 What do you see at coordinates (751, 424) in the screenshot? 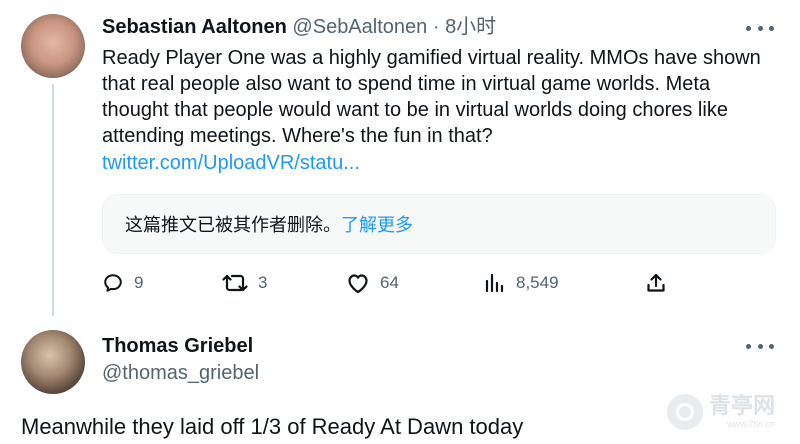
I see `watermark-url: www.7tin.cn` at bounding box center [751, 424].